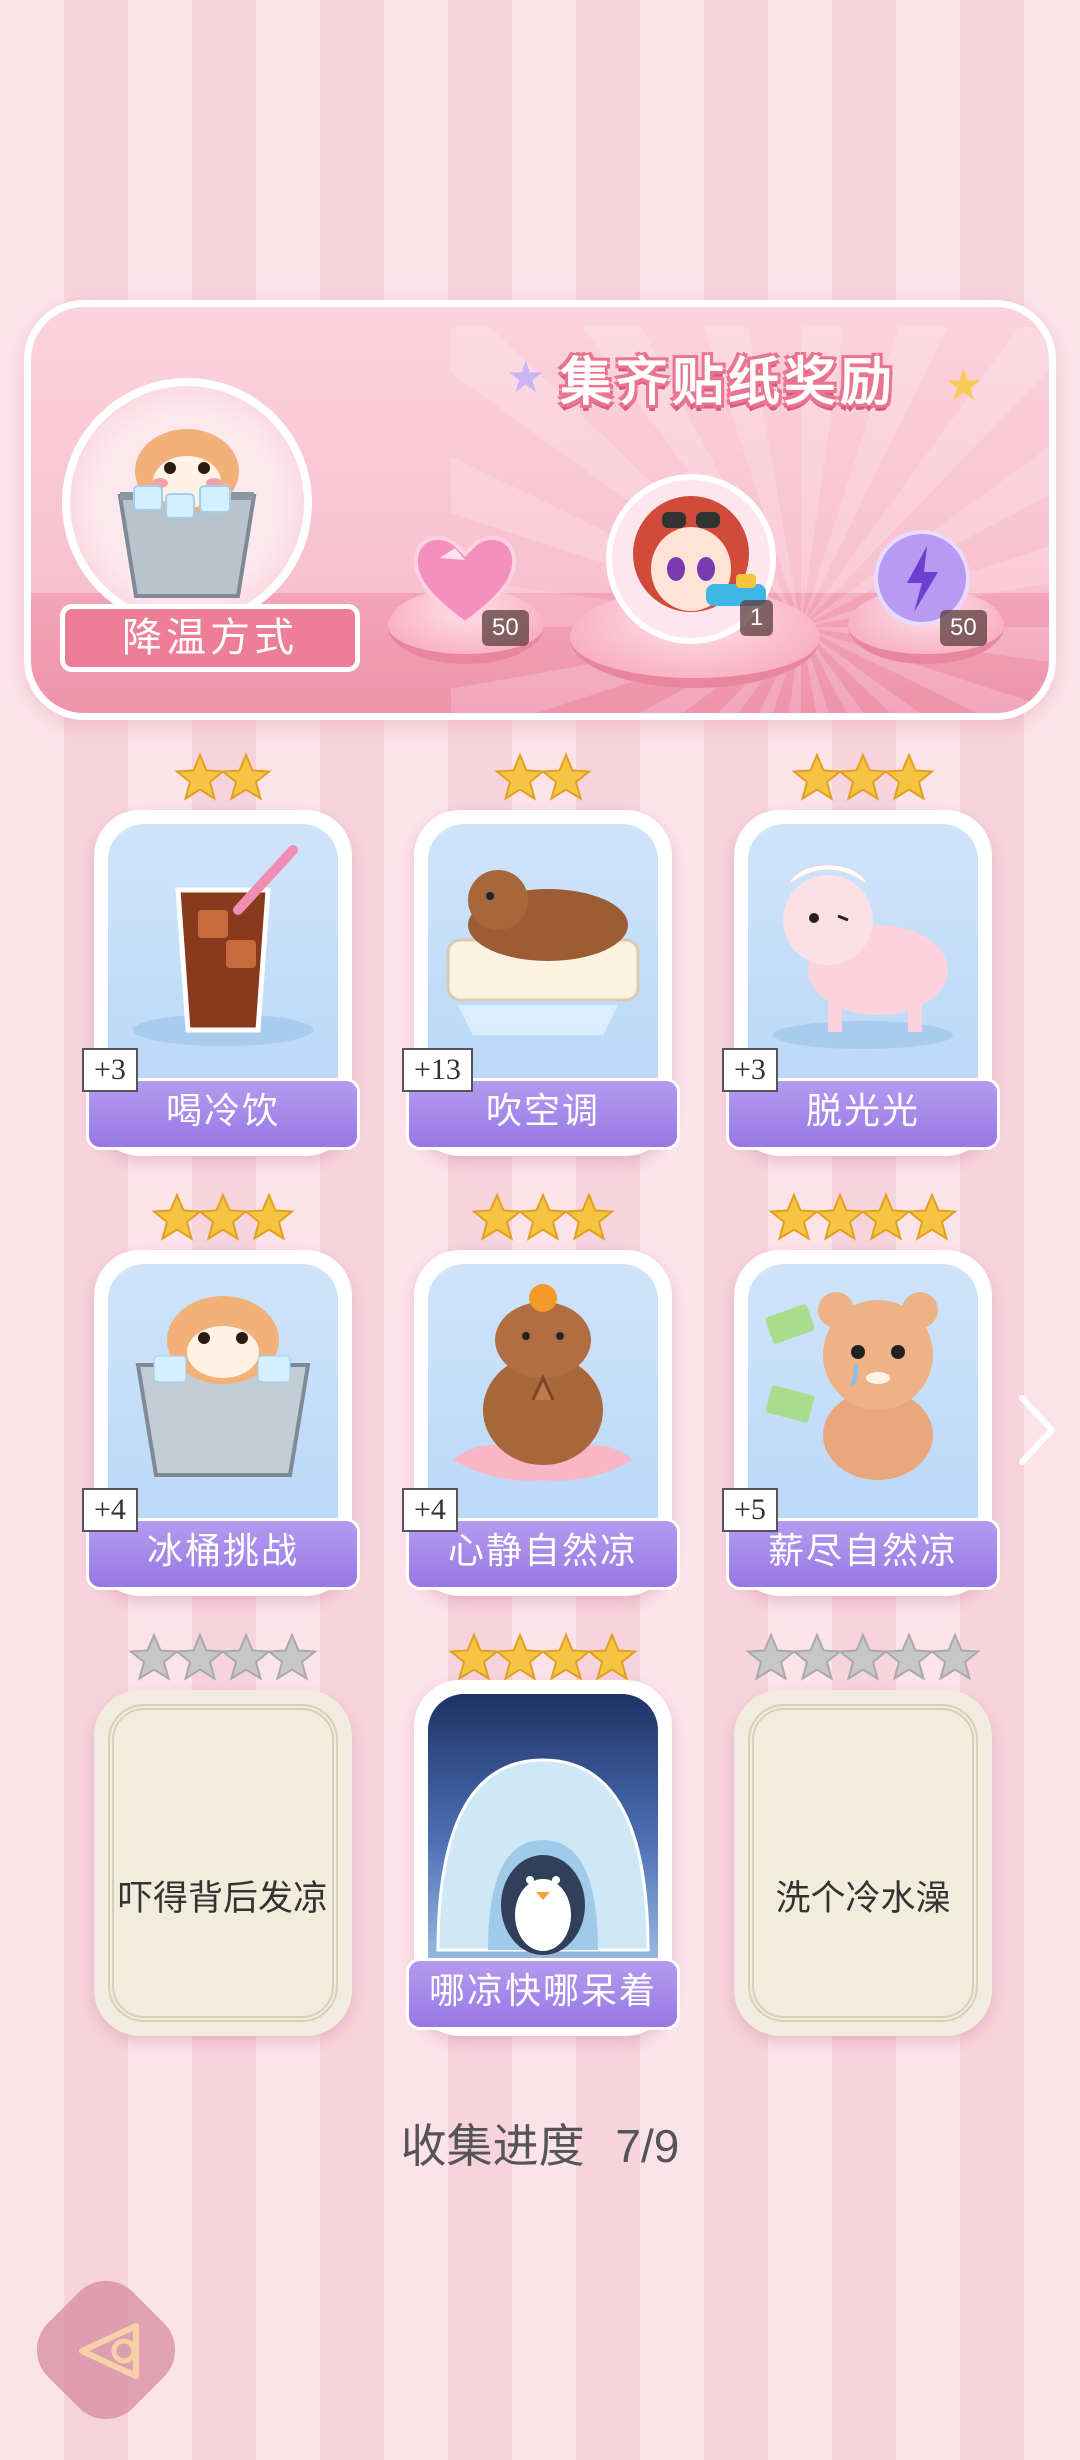  I want to click on card-bonus-badge: +5, so click(750, 1510).